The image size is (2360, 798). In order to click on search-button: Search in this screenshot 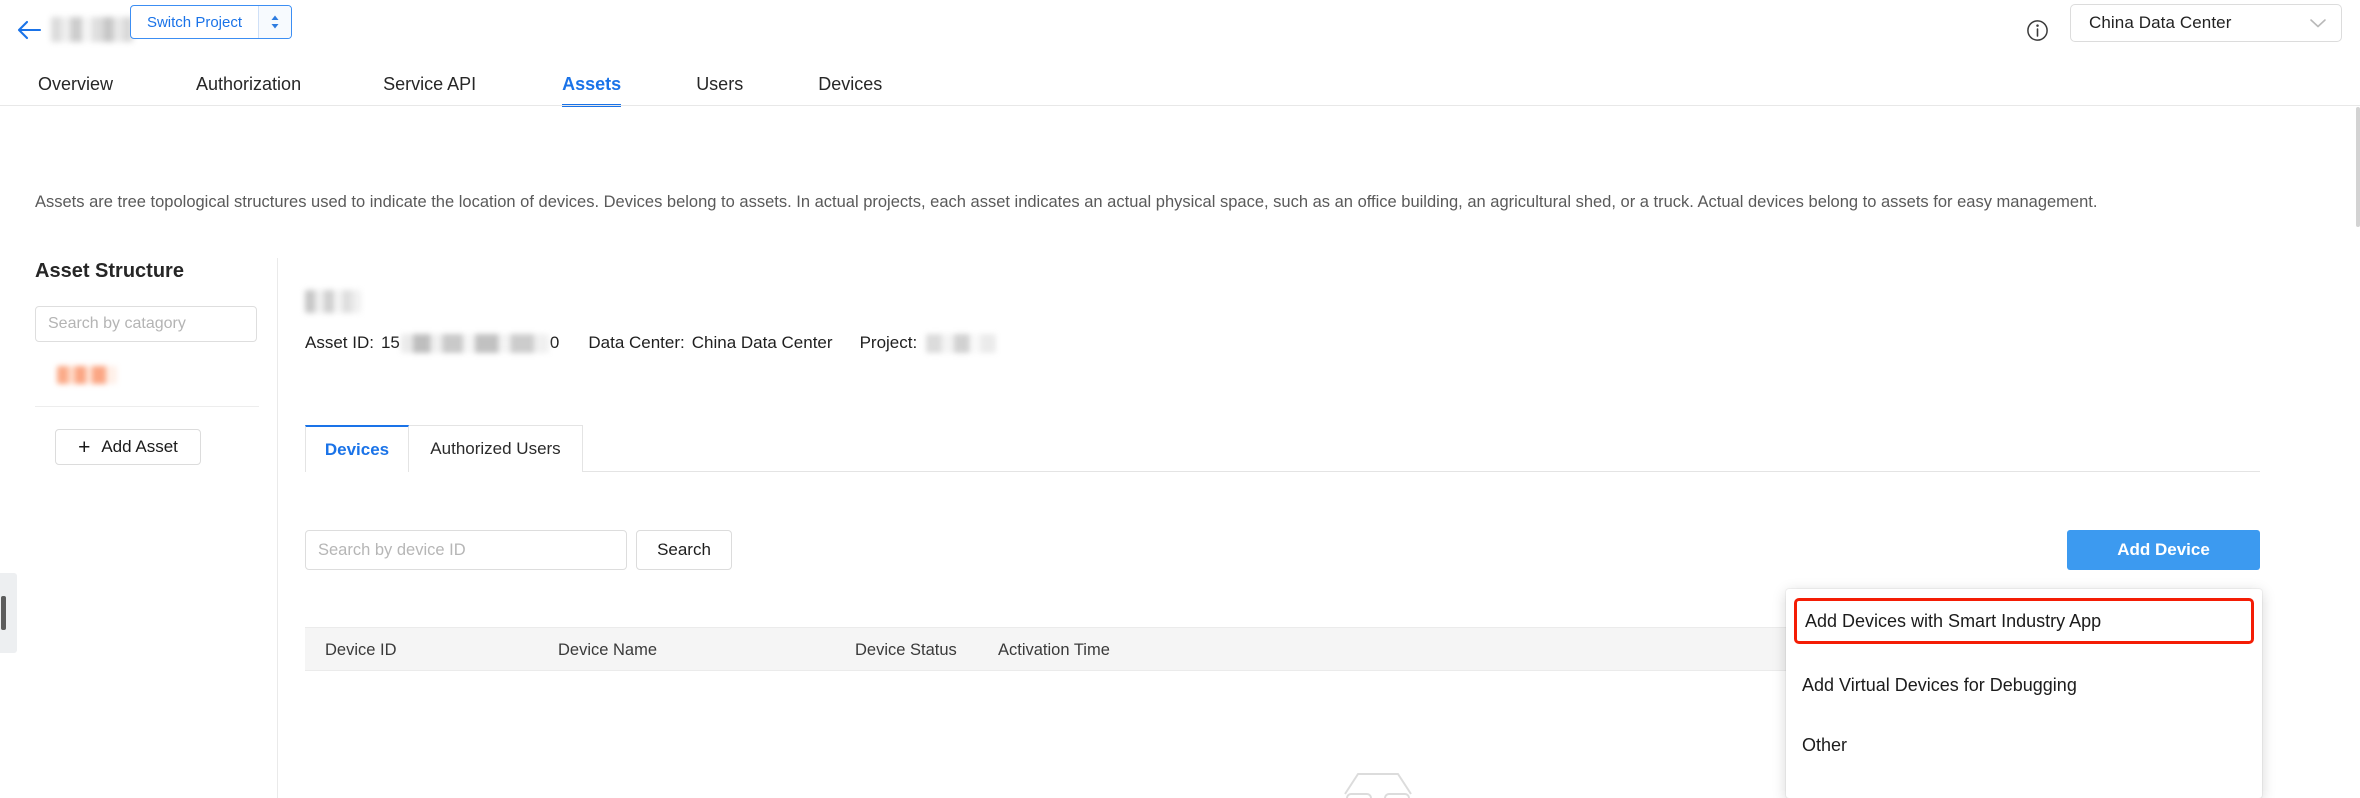, I will do `click(684, 550)`.